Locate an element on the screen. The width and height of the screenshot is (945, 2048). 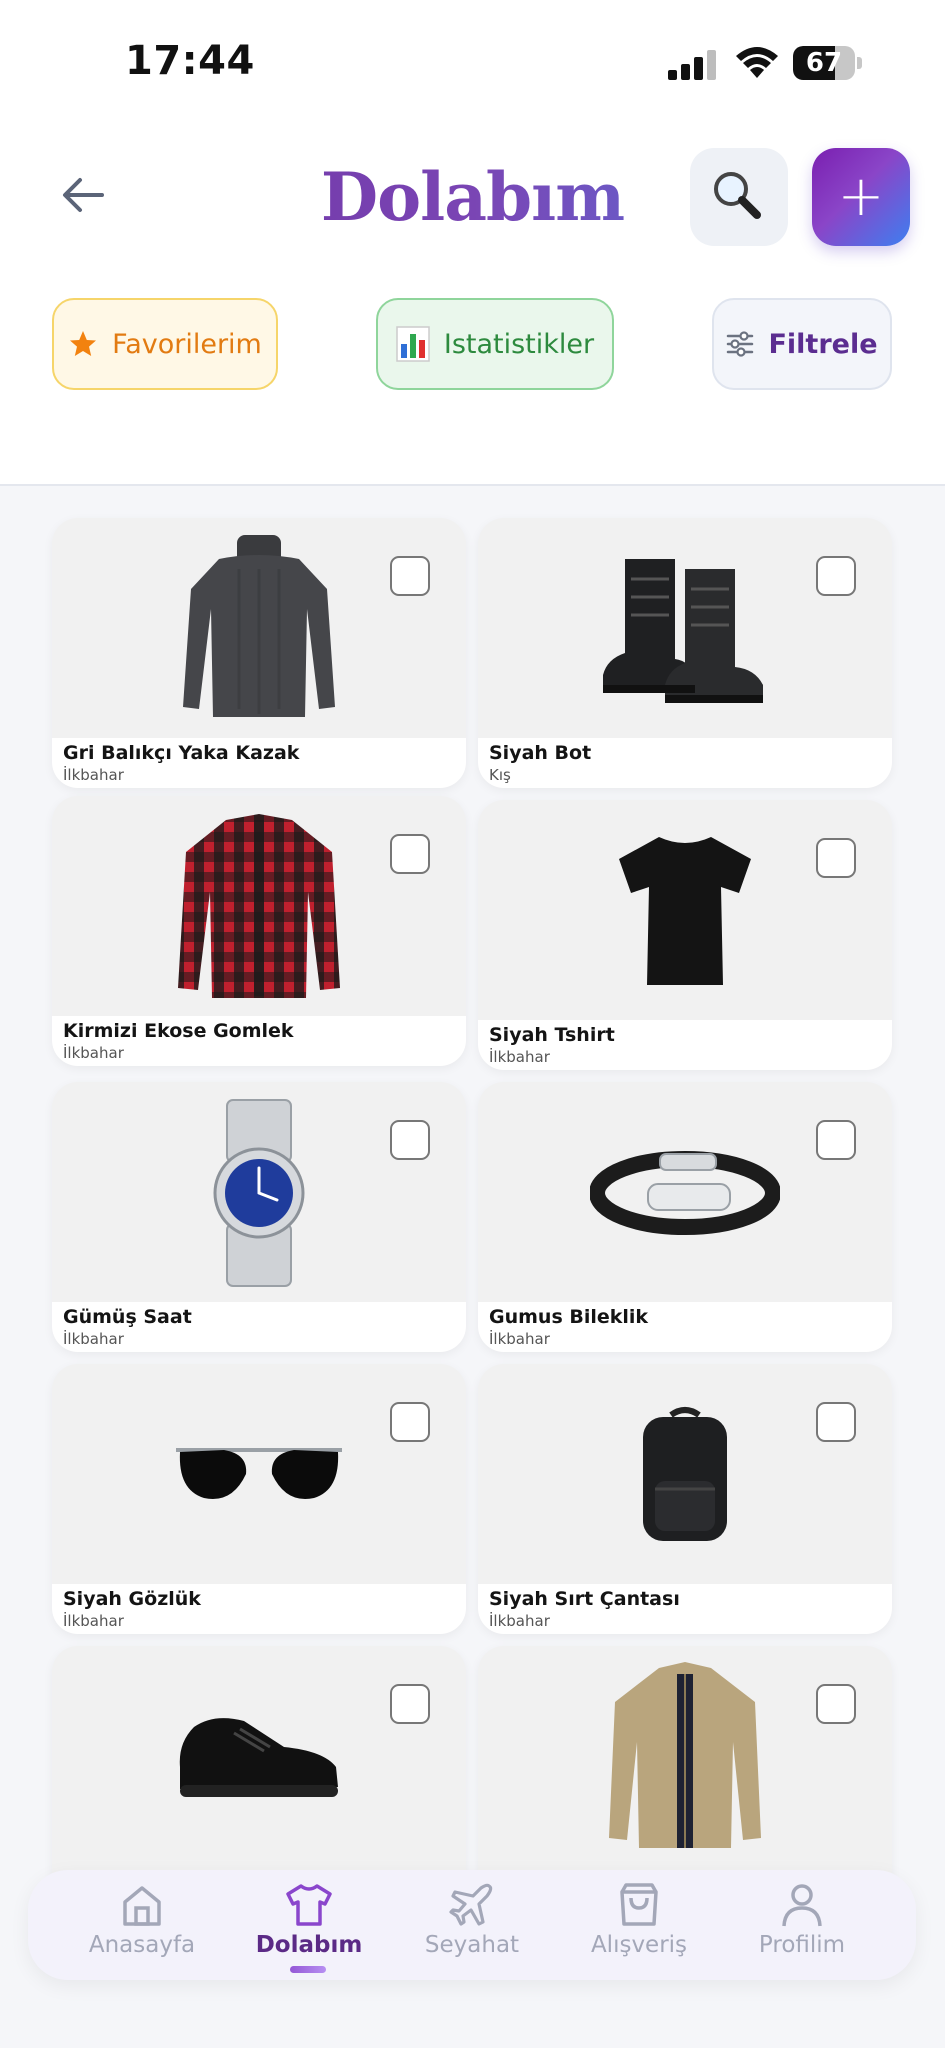
home-icon is located at coordinates (142, 1906).